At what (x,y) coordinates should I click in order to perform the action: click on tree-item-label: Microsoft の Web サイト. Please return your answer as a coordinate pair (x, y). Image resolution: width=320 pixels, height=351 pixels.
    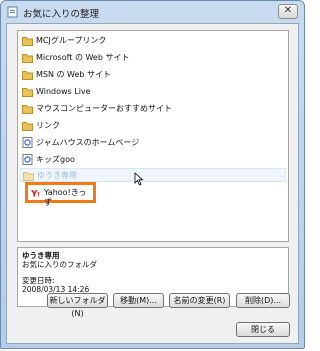
    Looking at the image, I should click on (83, 57).